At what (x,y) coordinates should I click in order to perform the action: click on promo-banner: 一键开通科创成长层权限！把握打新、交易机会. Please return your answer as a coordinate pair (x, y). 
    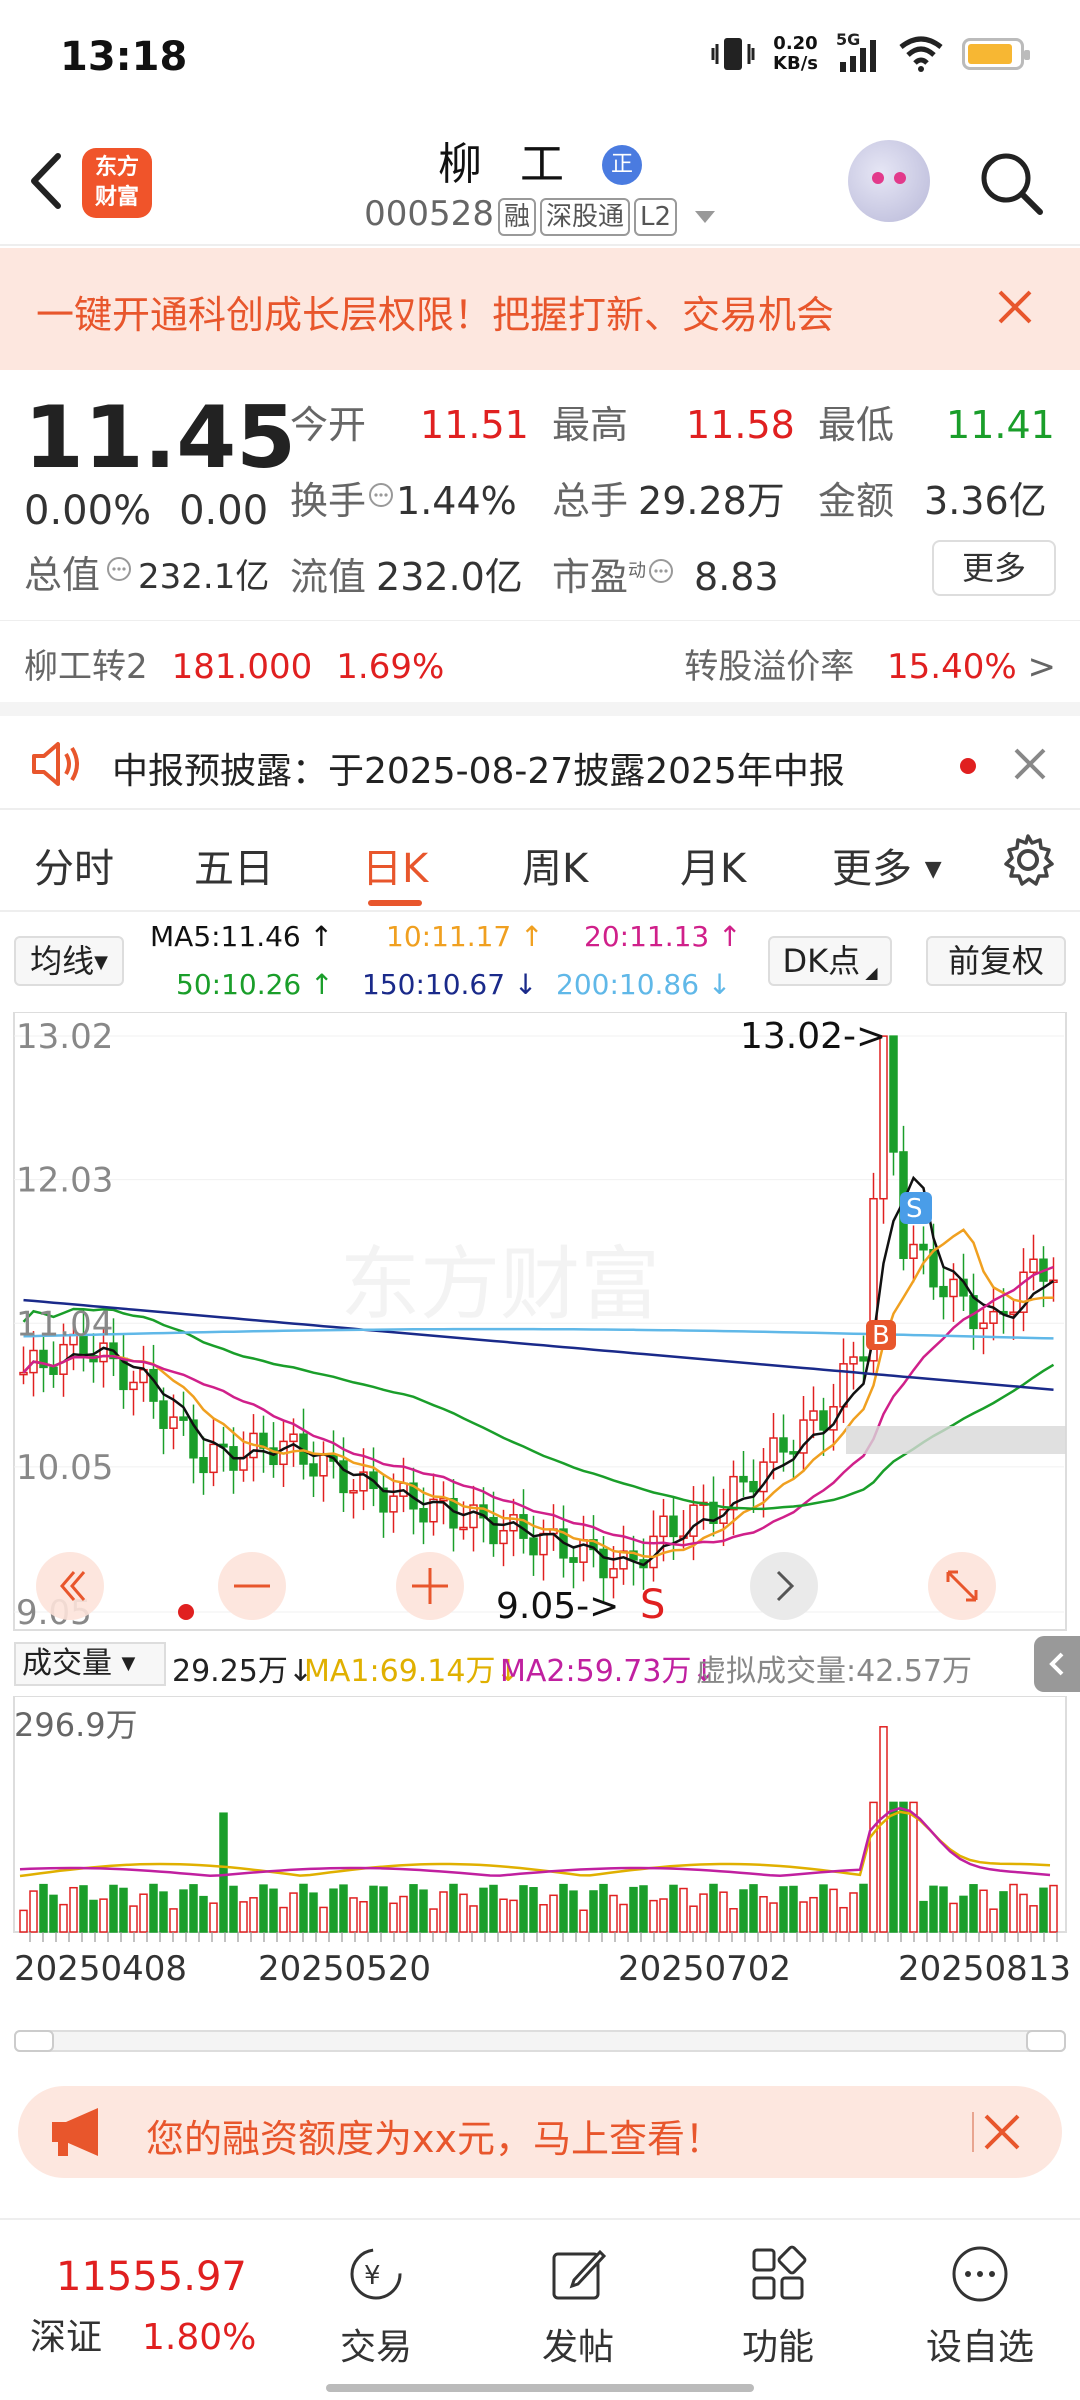
    Looking at the image, I should click on (540, 309).